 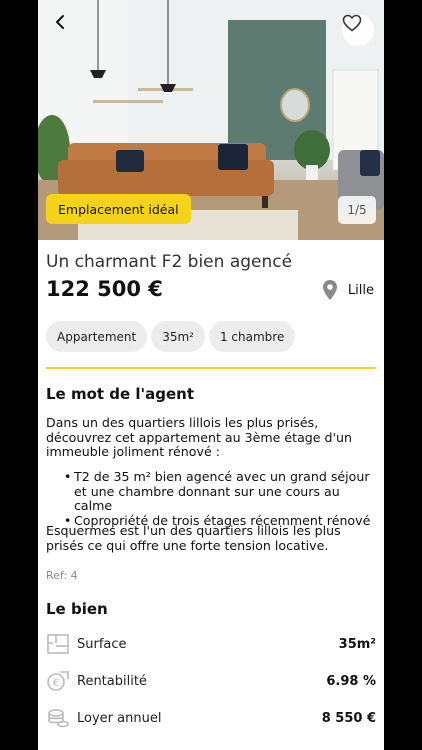 I want to click on favorite-button, so click(x=358, y=30).